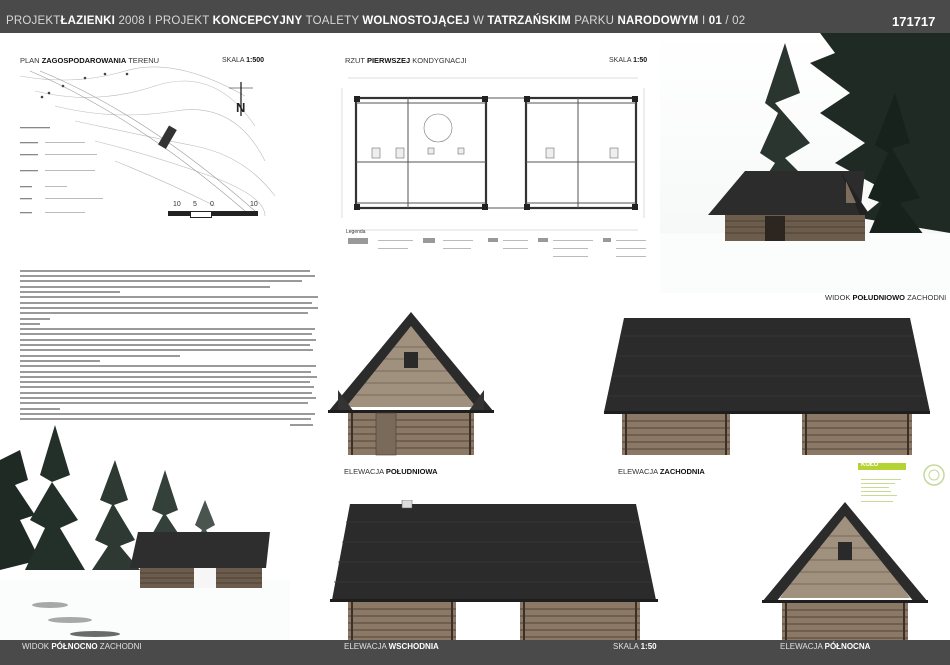  Describe the element at coordinates (143, 60) in the screenshot. I see `label-part: TERENU` at that location.